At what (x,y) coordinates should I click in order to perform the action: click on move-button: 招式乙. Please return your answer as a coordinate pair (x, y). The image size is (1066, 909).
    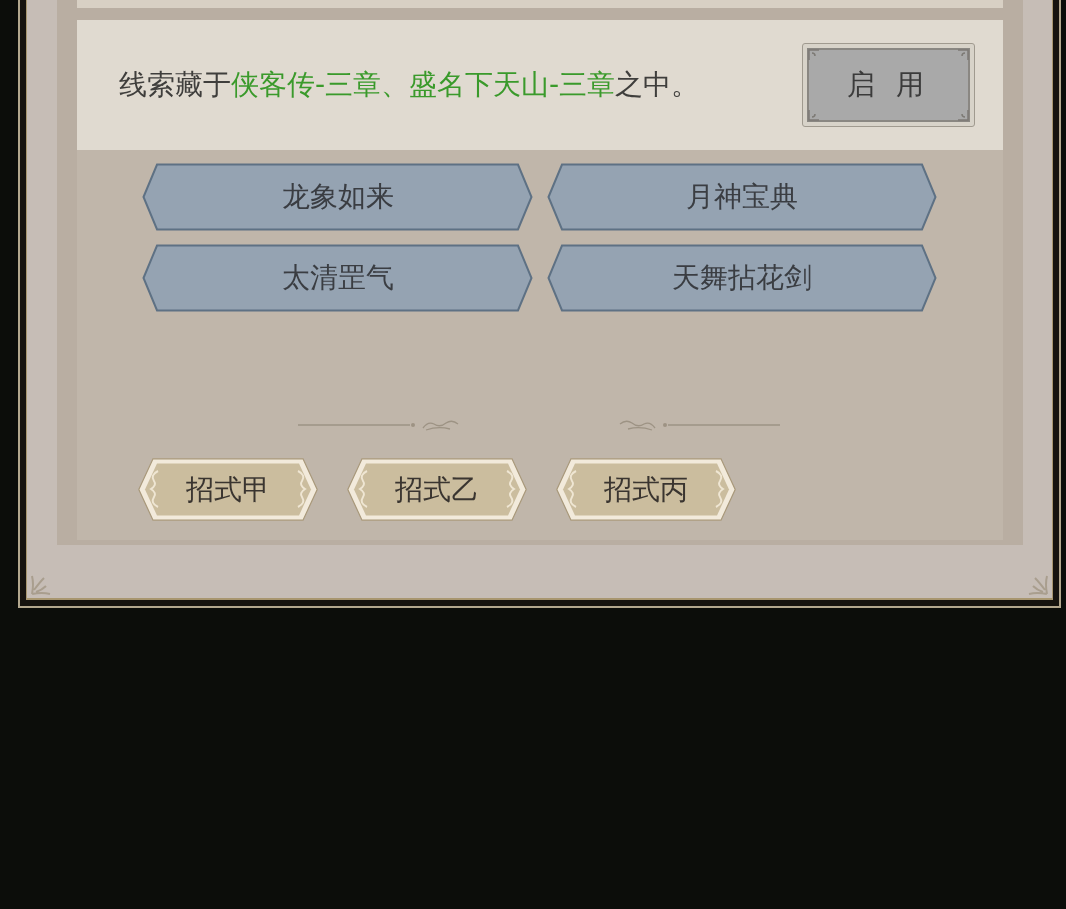
    Looking at the image, I should click on (437, 489).